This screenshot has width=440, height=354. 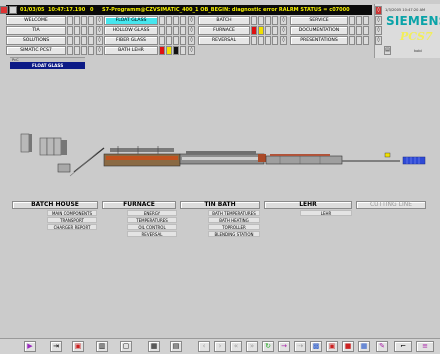 What do you see at coordinates (414, 160) in the screenshot?
I see `cutting-line-unit` at bounding box center [414, 160].